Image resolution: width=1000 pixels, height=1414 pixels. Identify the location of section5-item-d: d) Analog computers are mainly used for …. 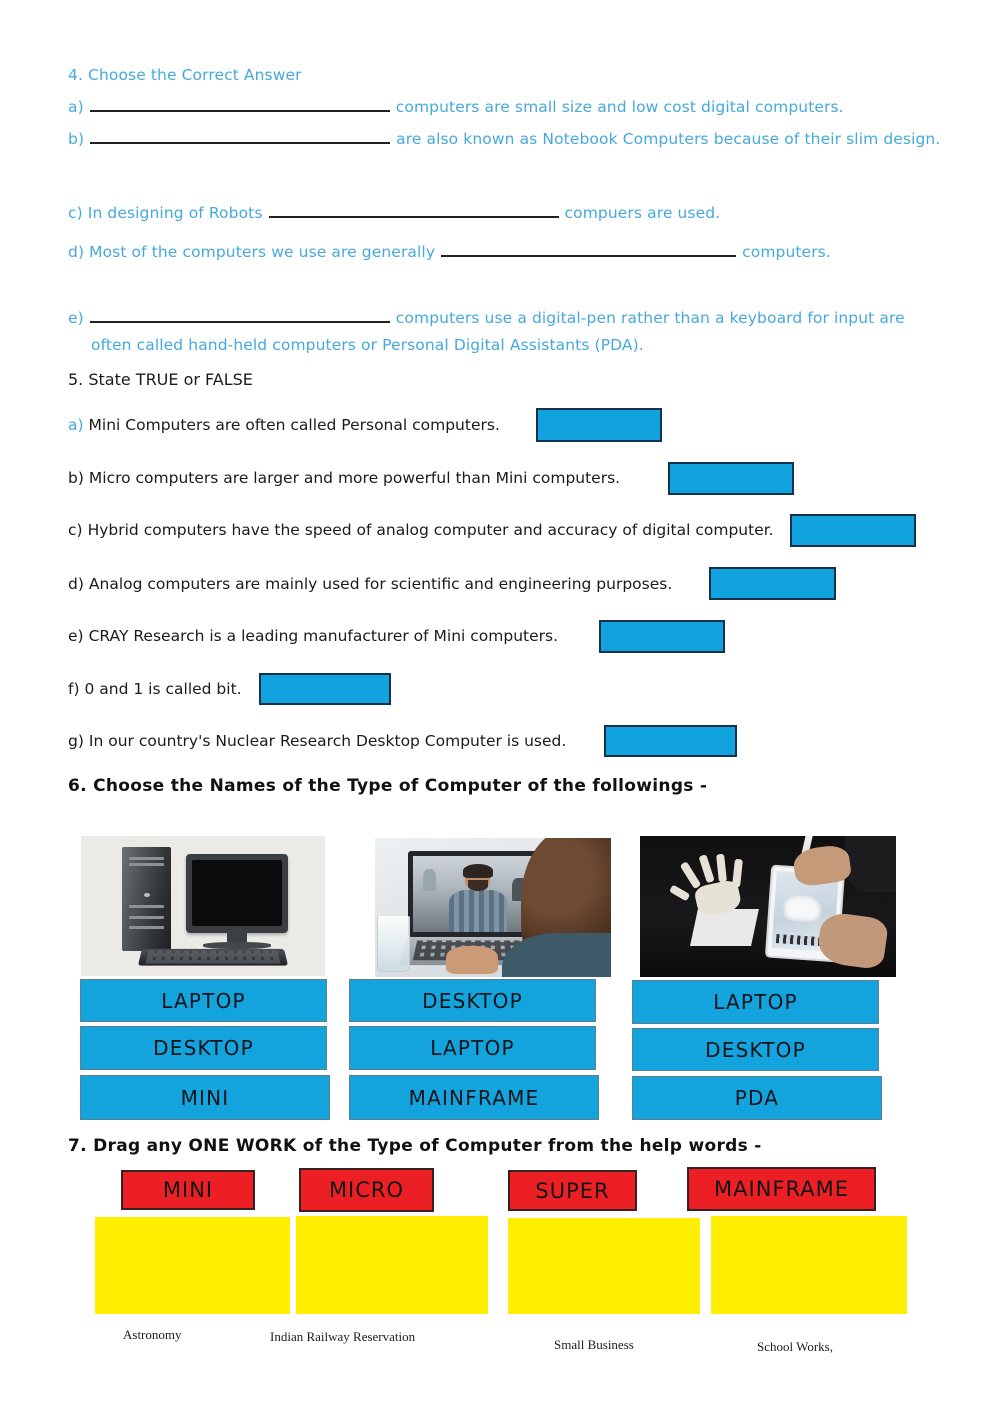
(370, 584).